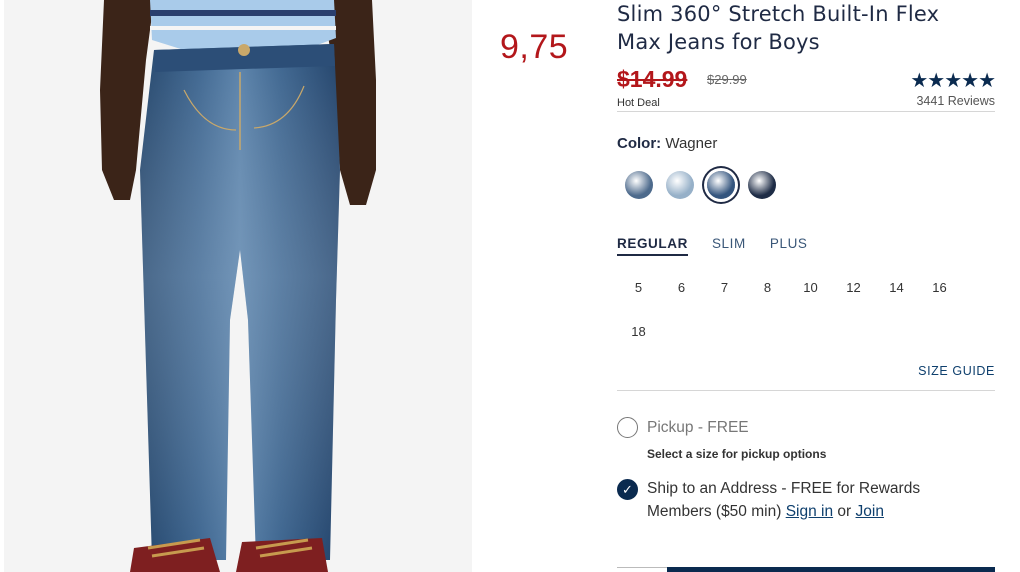 The height and width of the screenshot is (572, 1020). Describe the element at coordinates (729, 246) in the screenshot. I see `fit-tab-slim: SLIM` at that location.